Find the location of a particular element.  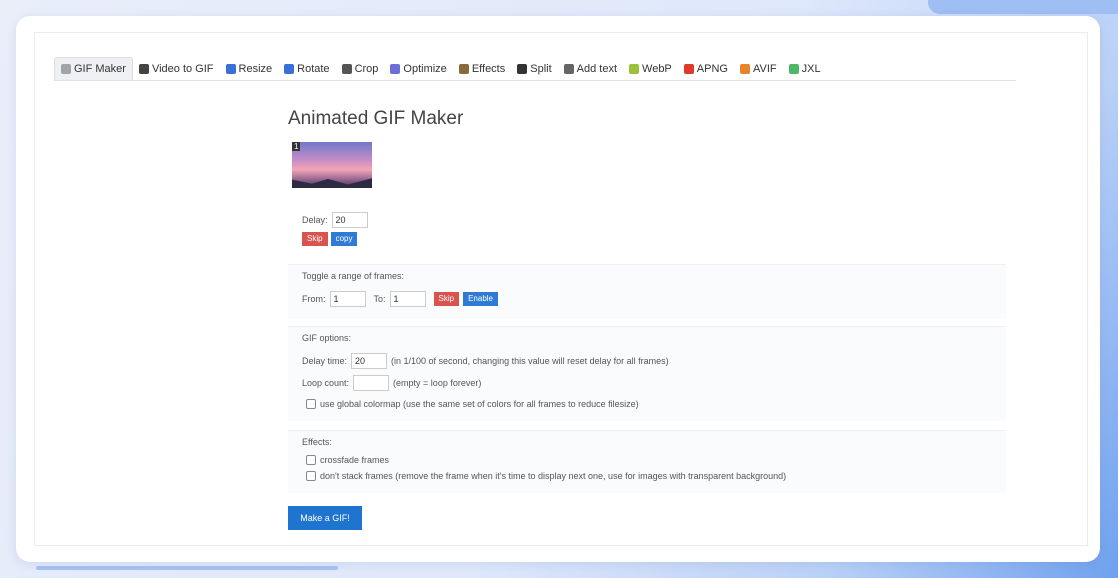

tab-label: Crop is located at coordinates (366, 69).